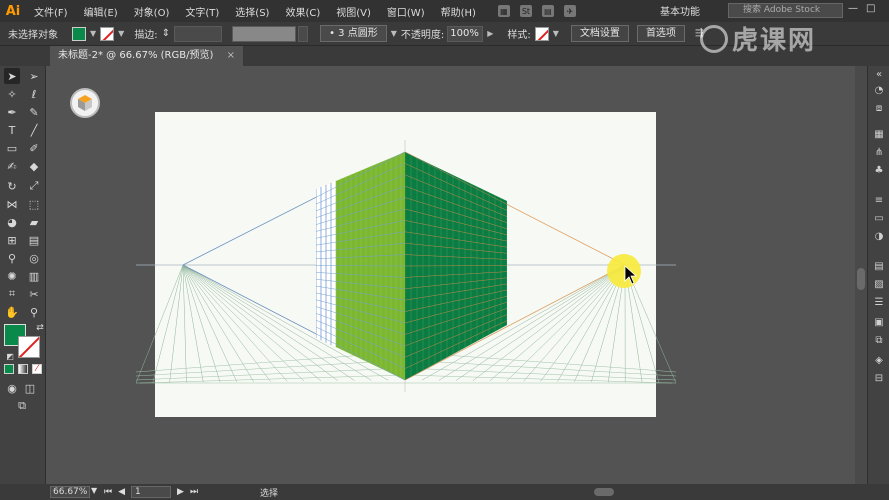 This screenshot has width=889, height=500. What do you see at coordinates (853, 8) in the screenshot?
I see `minimize-button: —` at bounding box center [853, 8].